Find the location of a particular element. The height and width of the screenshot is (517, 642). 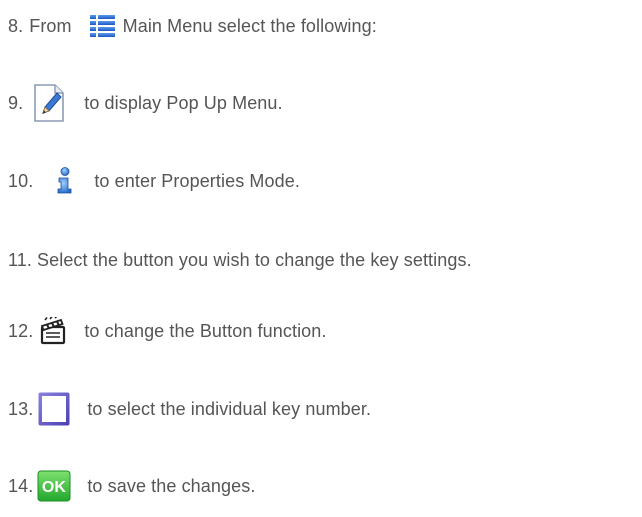

step-14: 14. OK to save the changes. is located at coordinates (131, 486).